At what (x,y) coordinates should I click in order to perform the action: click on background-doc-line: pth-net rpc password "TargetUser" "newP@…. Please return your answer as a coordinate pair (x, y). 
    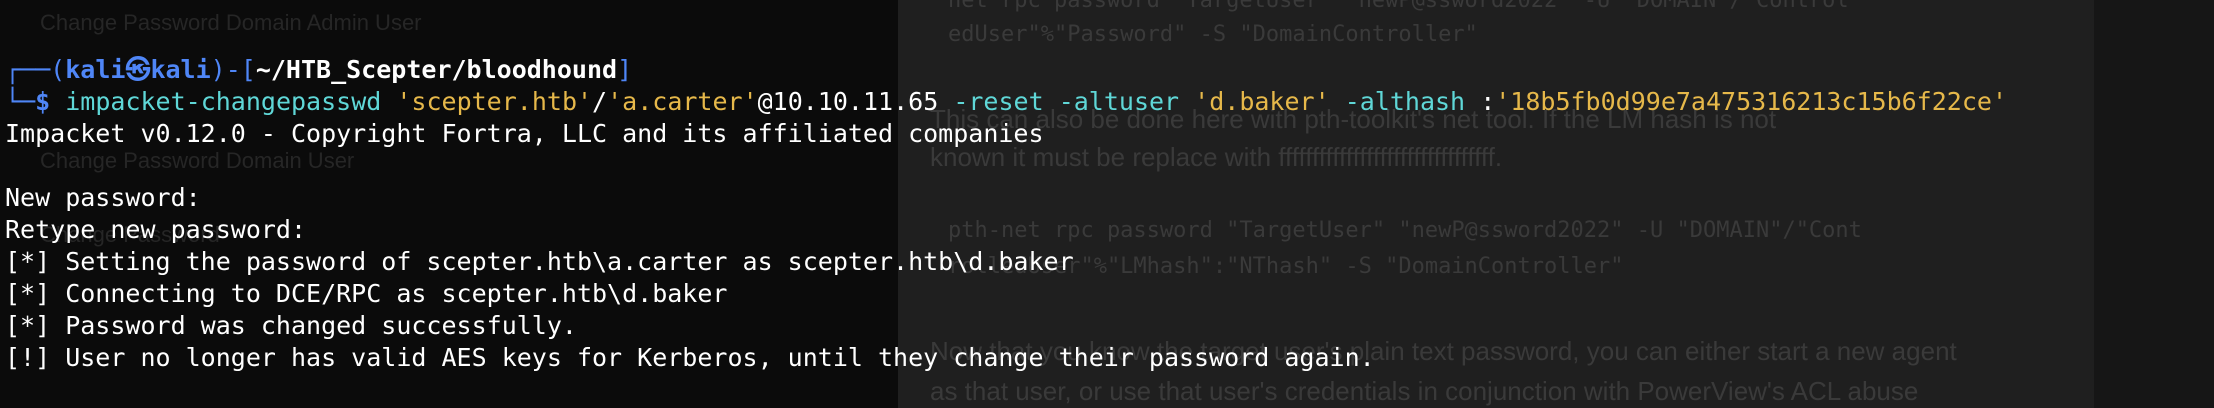
    Looking at the image, I should click on (1405, 230).